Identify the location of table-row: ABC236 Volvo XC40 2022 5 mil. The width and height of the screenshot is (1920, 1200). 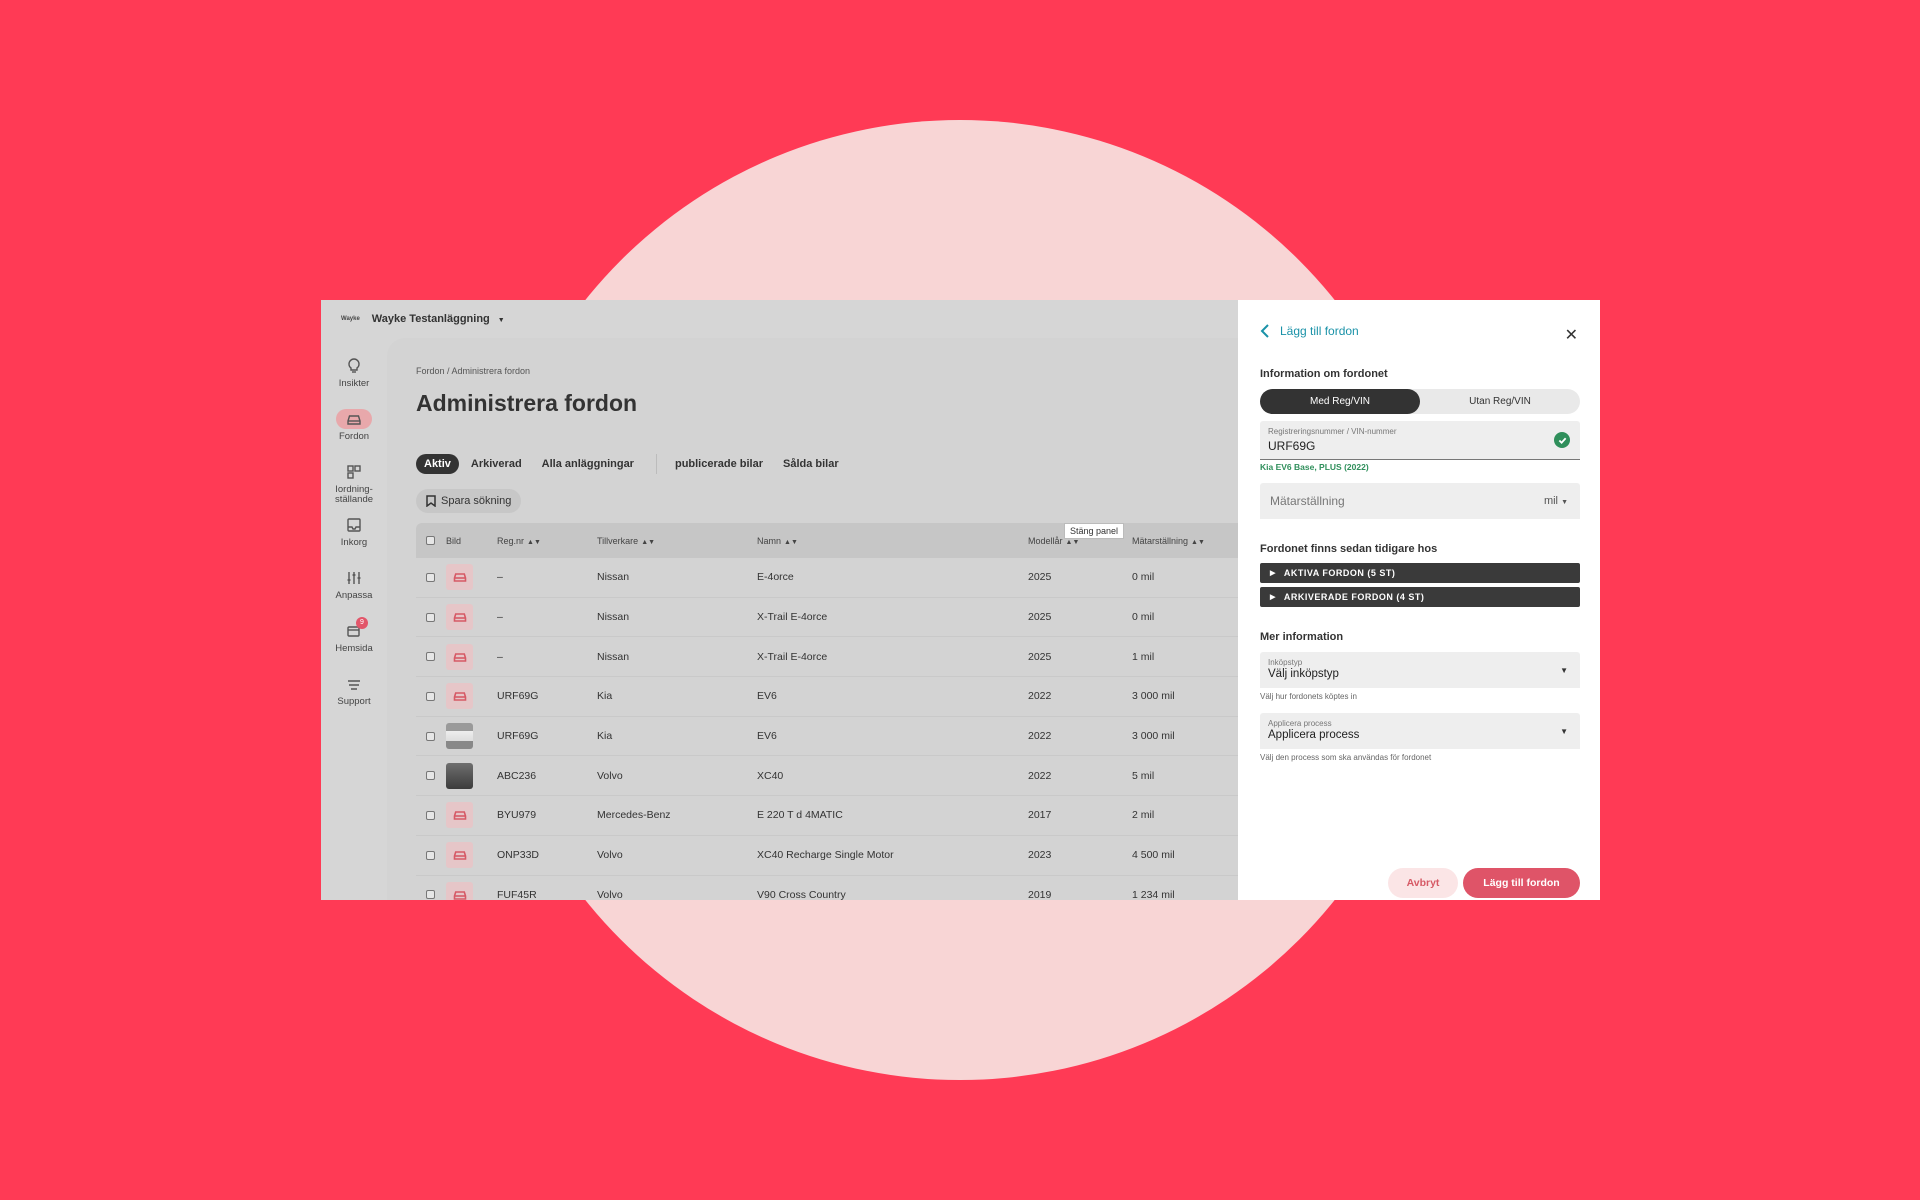
(827, 776).